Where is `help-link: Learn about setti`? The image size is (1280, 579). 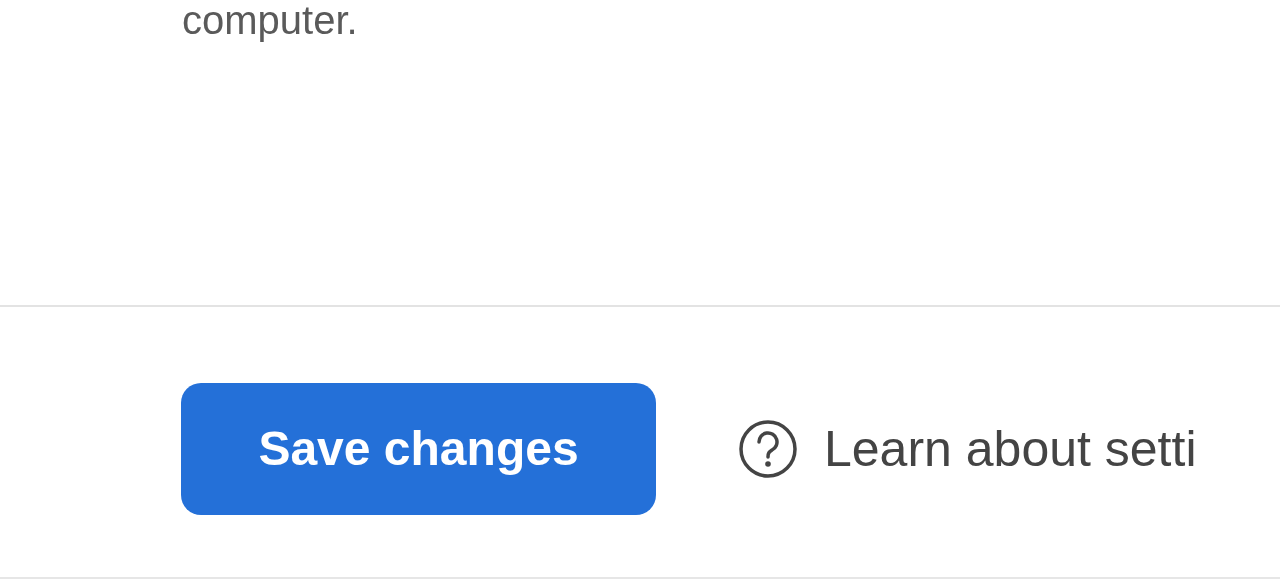 help-link: Learn about setti is located at coordinates (967, 449).